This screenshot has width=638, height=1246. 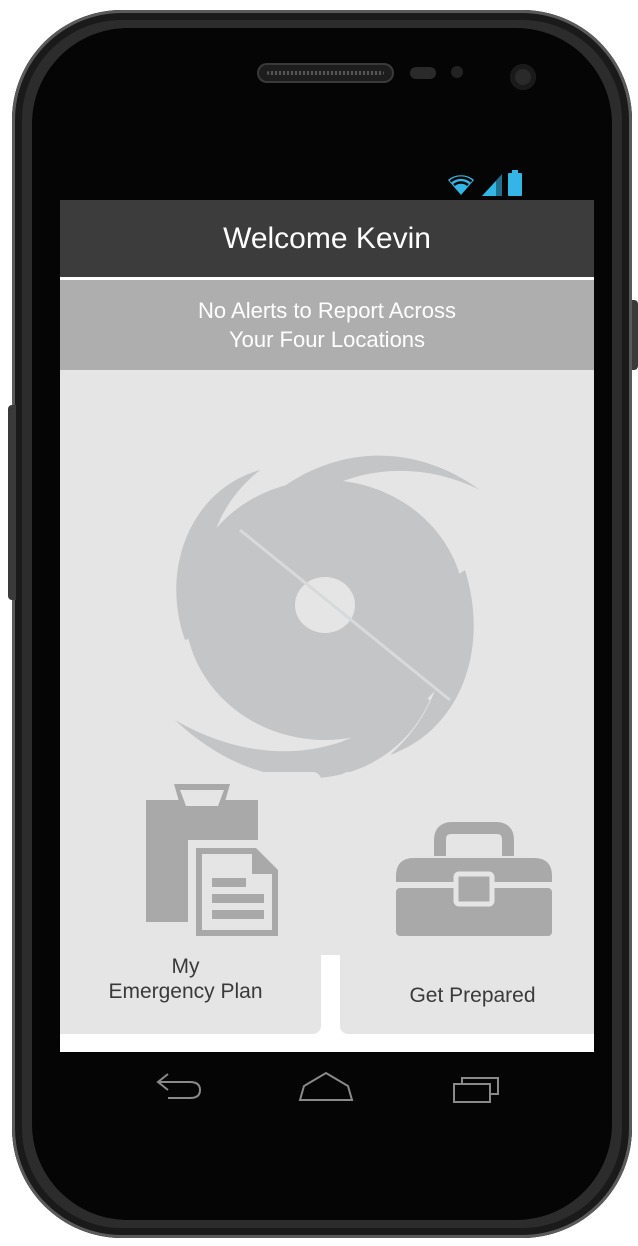 What do you see at coordinates (327, 339) in the screenshot?
I see `alert-line-2: Your Four Locations` at bounding box center [327, 339].